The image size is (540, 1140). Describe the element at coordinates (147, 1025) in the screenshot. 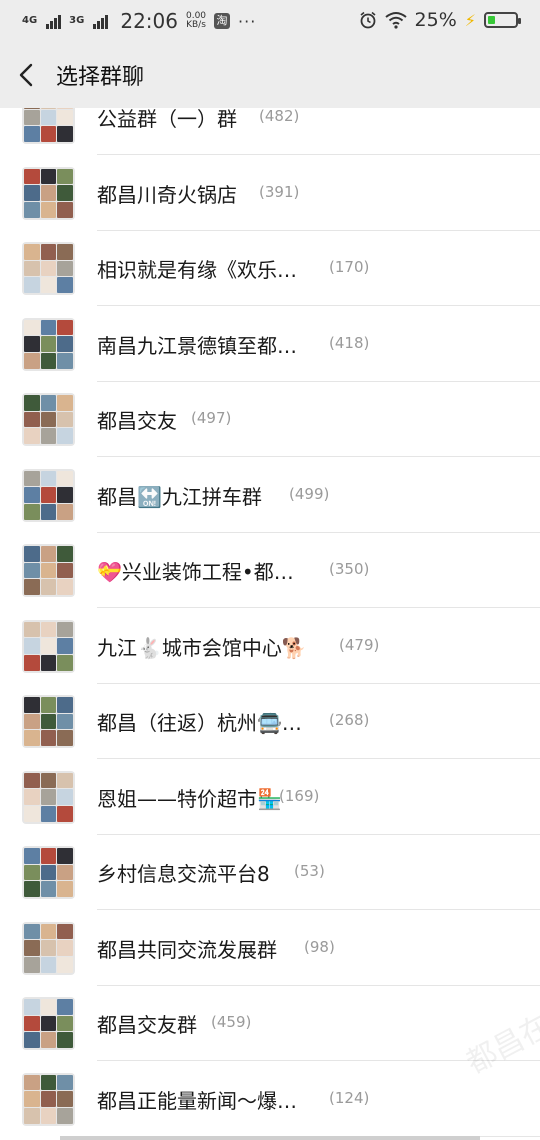

I see `group-name: 都昌交友群` at that location.